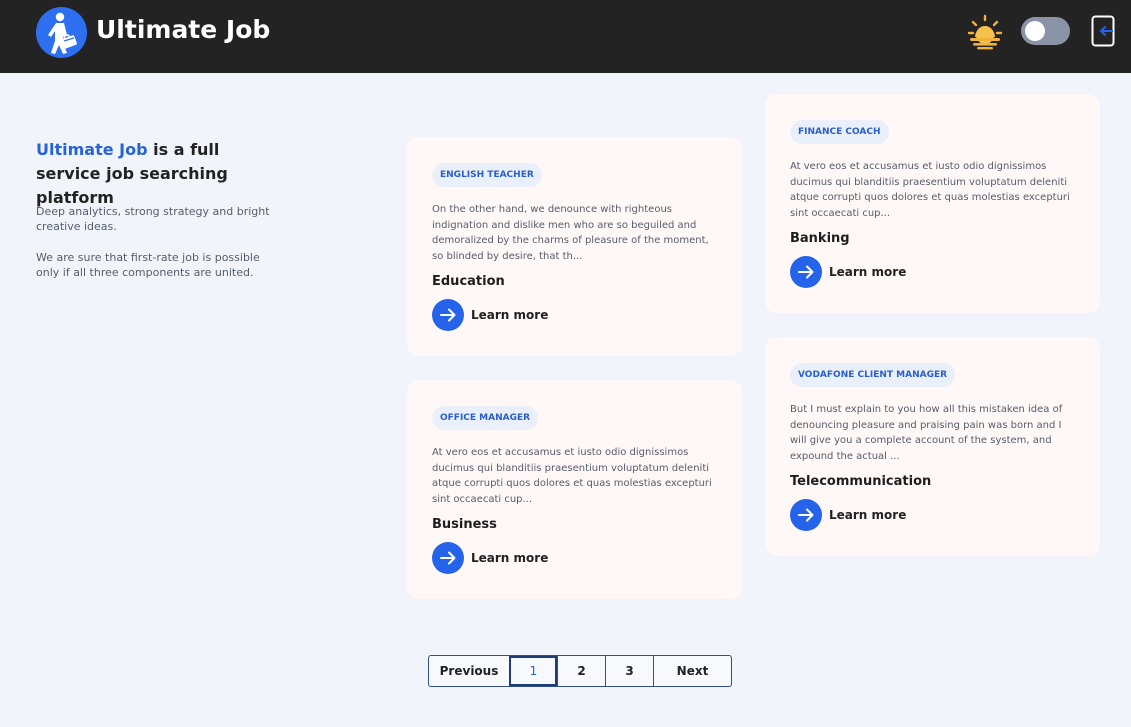  What do you see at coordinates (839, 132) in the screenshot?
I see `job-title-badge: FINANCE COACH` at bounding box center [839, 132].